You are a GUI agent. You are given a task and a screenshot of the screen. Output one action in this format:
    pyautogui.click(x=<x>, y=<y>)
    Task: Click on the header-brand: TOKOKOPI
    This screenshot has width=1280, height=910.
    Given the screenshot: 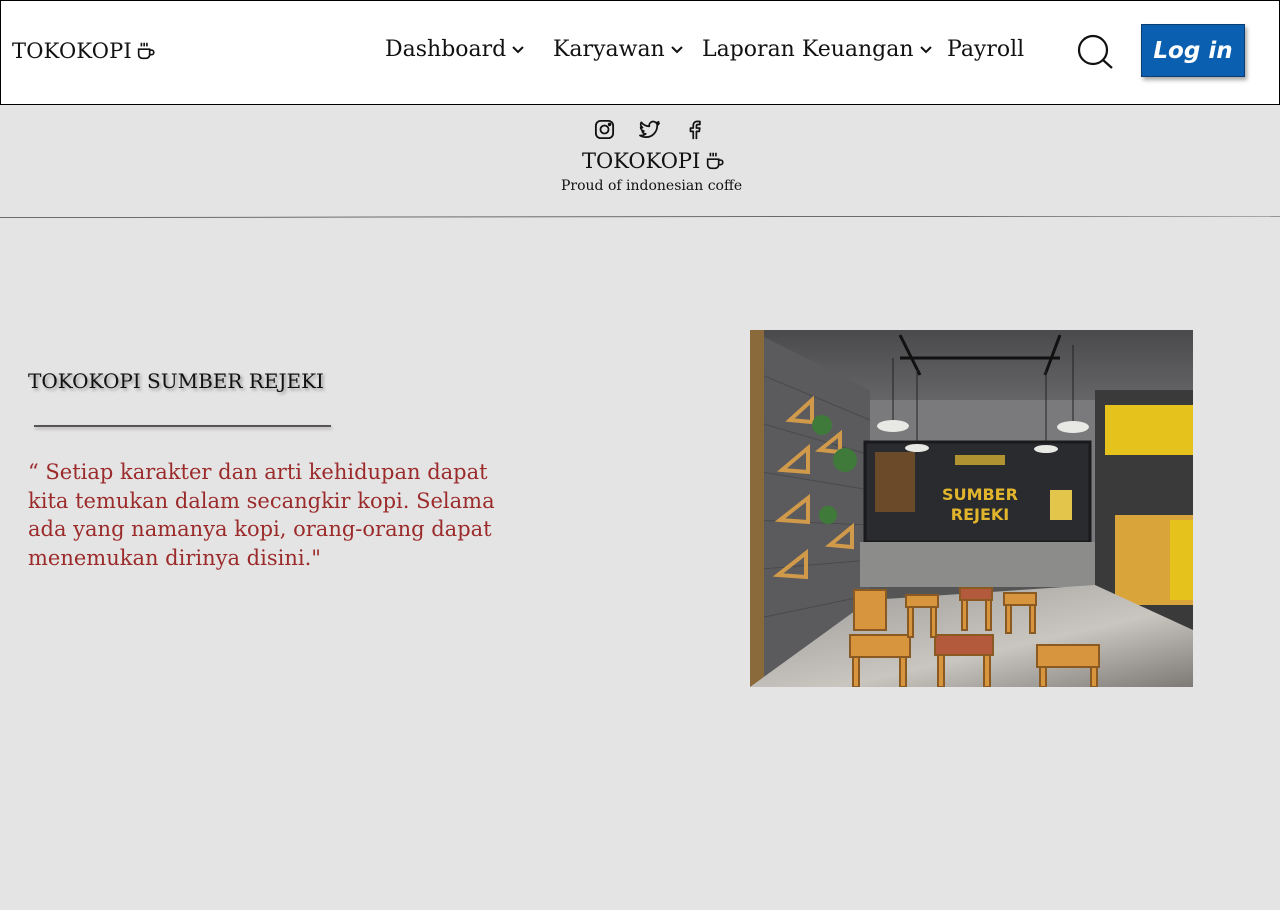 What is the action you would take?
    pyautogui.click(x=654, y=161)
    